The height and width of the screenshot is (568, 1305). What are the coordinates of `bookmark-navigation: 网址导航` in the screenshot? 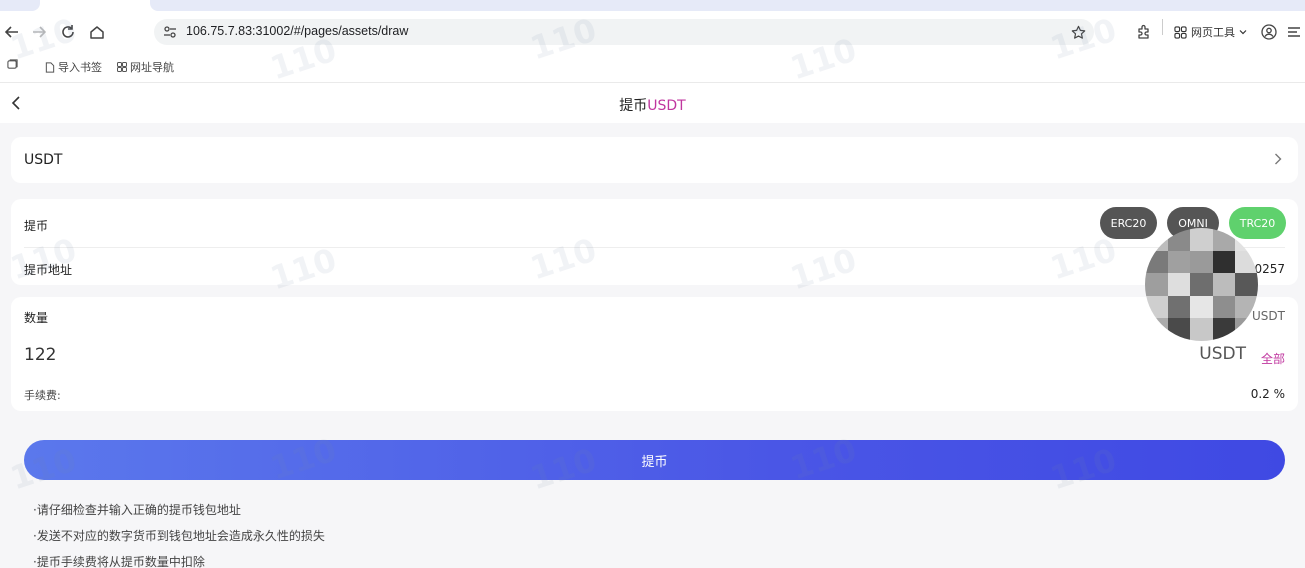 It's located at (145, 67).